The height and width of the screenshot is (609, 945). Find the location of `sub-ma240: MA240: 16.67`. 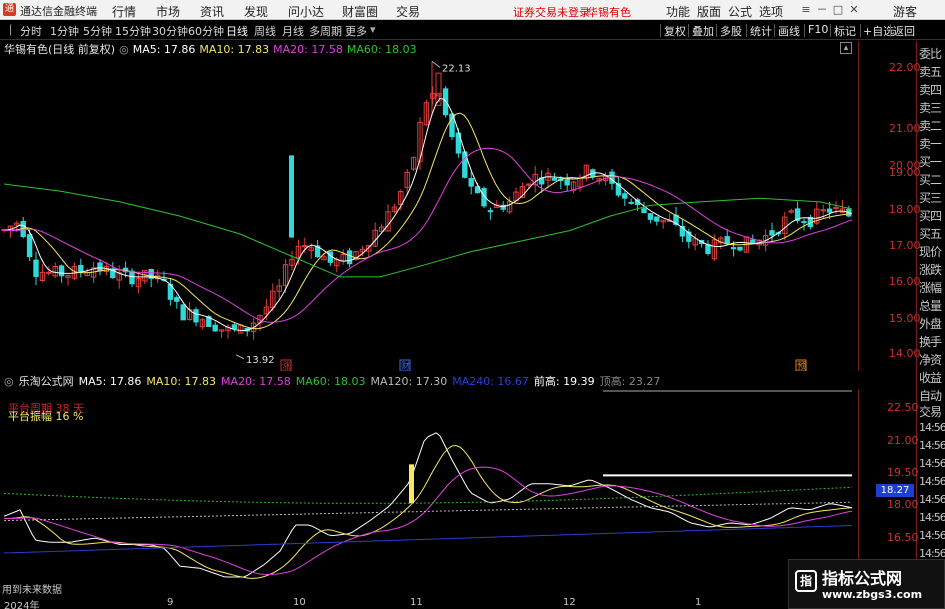

sub-ma240: MA240: 16.67 is located at coordinates (490, 381).